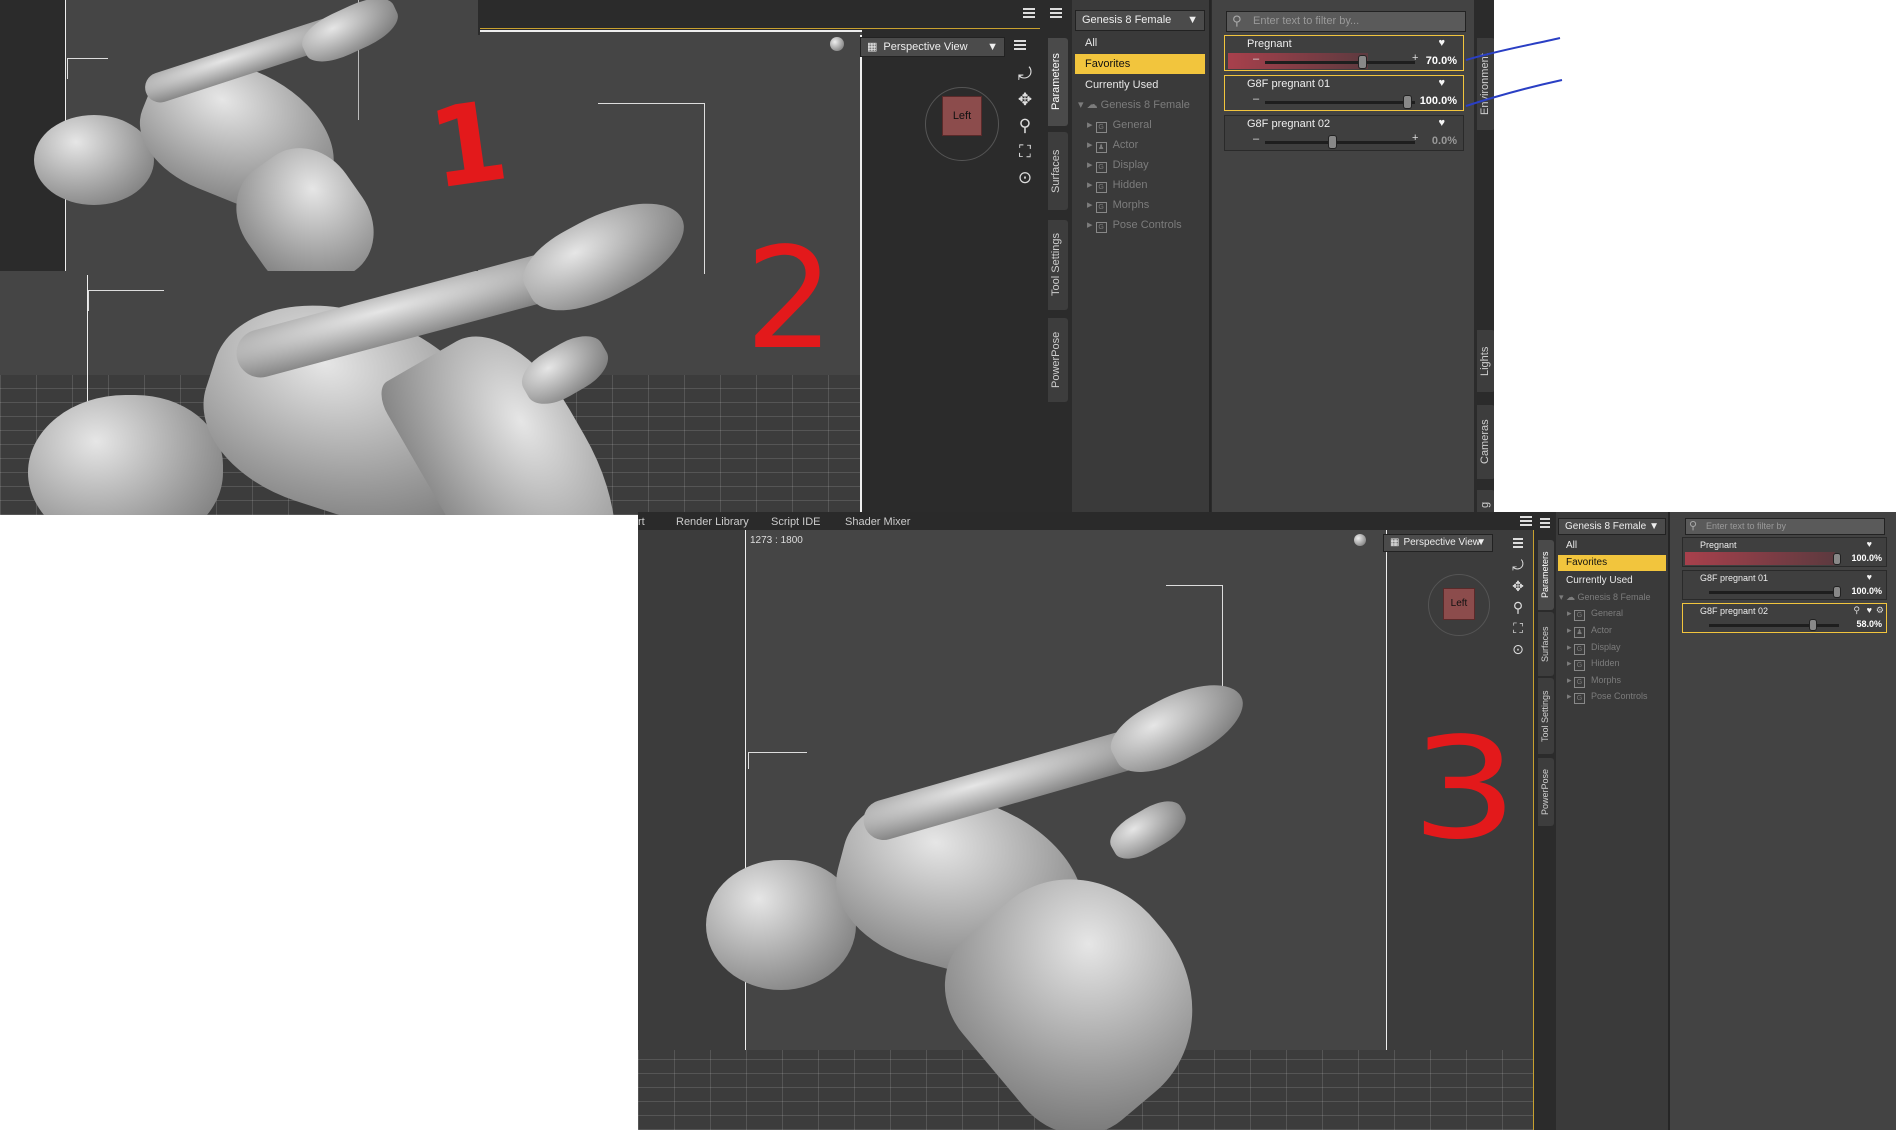 This screenshot has height=1130, width=1896. Describe the element at coordinates (1464, 789) in the screenshot. I see `annotation-number-3: 3` at that location.